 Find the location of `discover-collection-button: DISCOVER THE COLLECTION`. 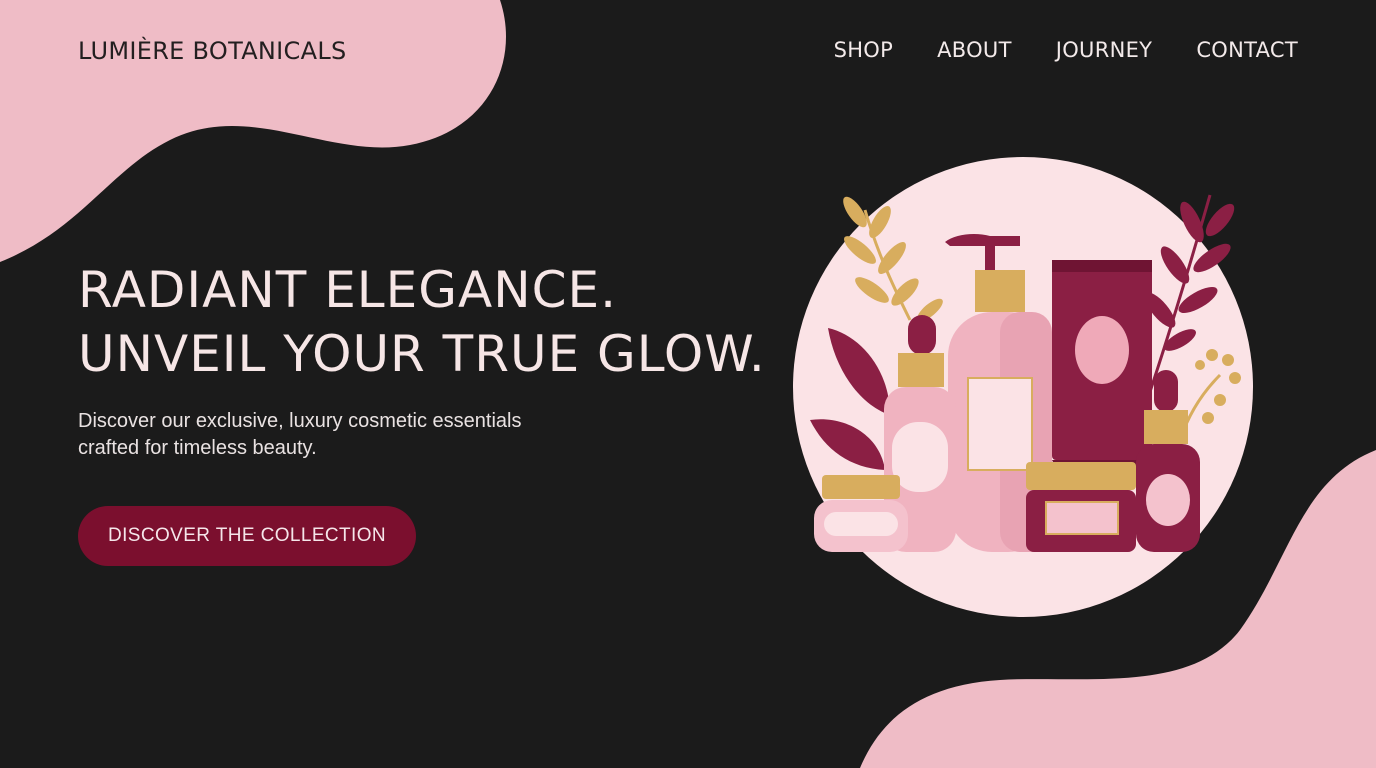

discover-collection-button: DISCOVER THE COLLECTION is located at coordinates (247, 536).